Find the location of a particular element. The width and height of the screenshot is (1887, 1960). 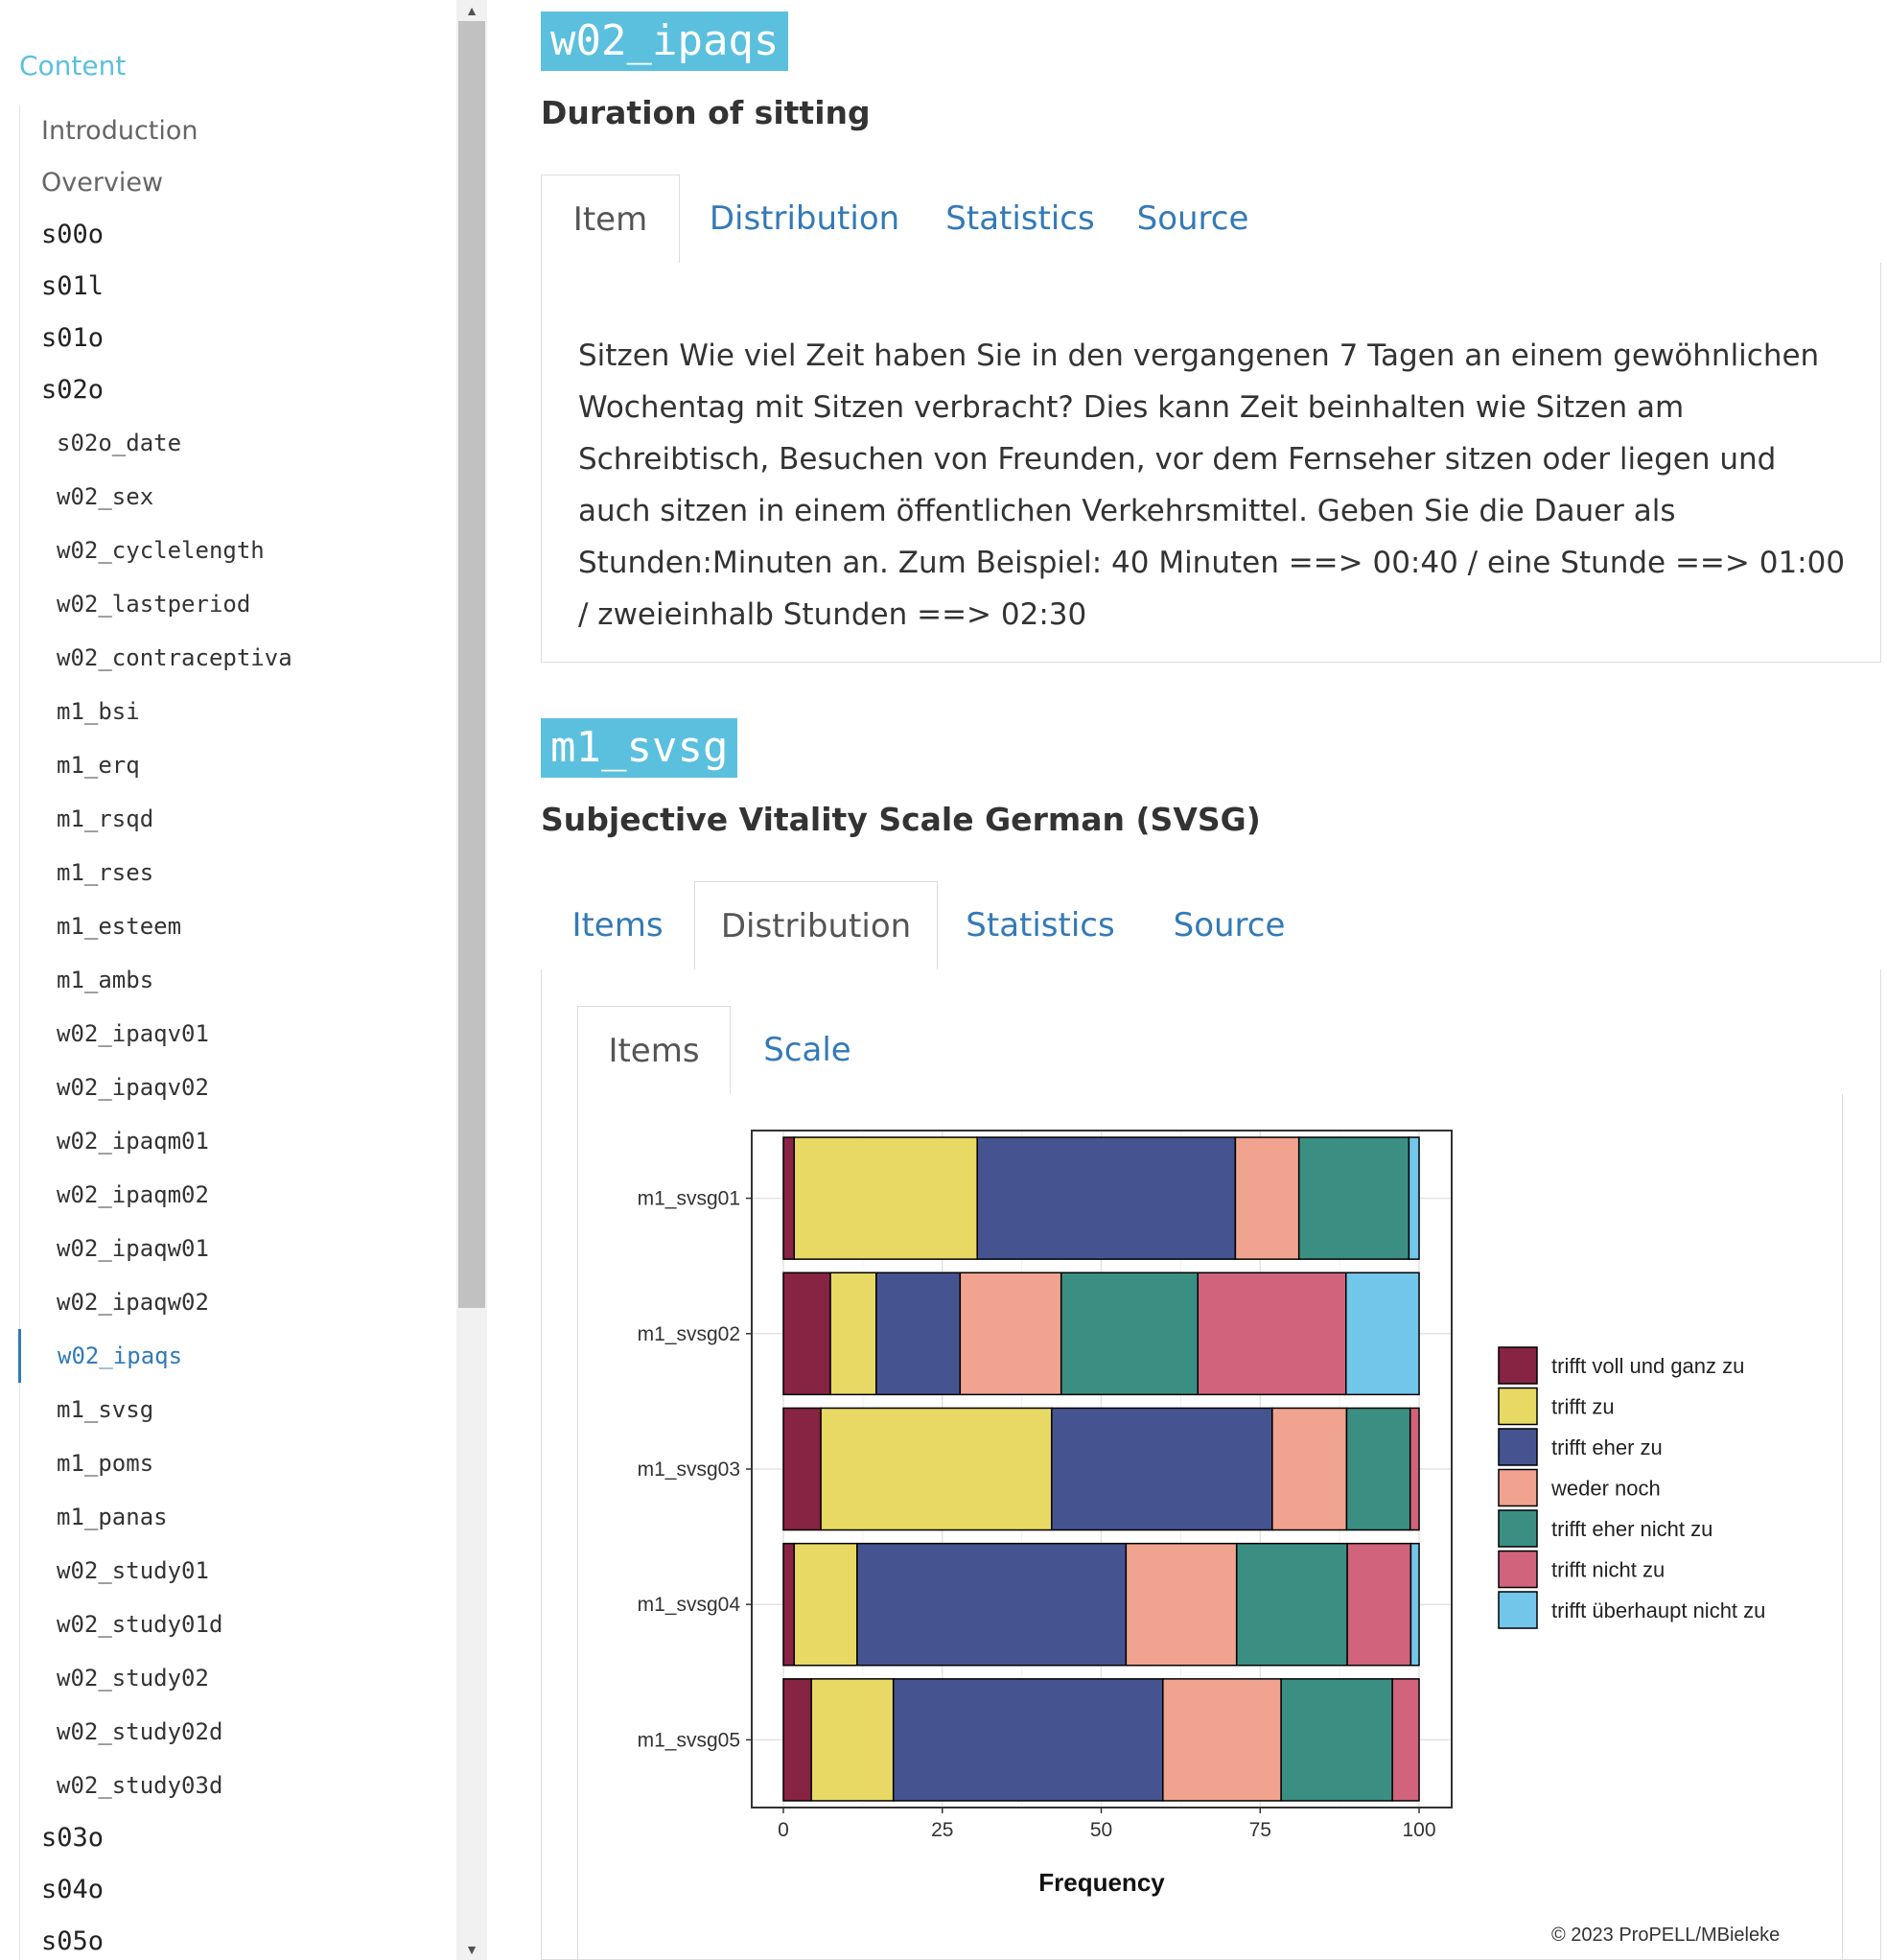

sidebar-item-w02-study01d: w02_study01d is located at coordinates (231, 1624).